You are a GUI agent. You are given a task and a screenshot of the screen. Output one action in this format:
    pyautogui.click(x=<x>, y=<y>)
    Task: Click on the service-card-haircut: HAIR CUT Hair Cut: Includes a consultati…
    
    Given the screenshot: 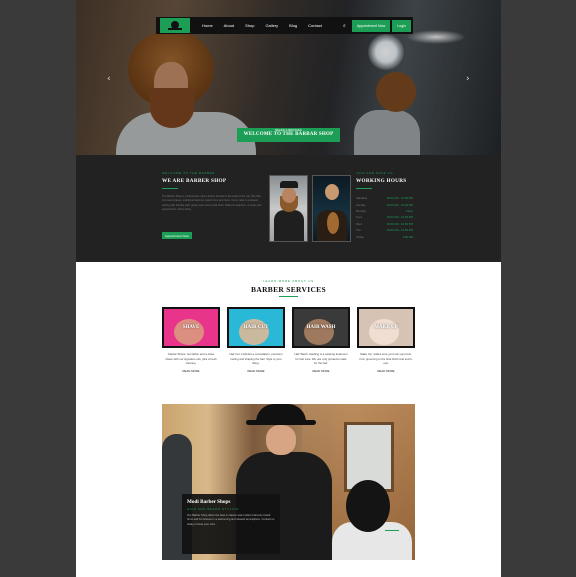 What is the action you would take?
    pyautogui.click(x=256, y=340)
    